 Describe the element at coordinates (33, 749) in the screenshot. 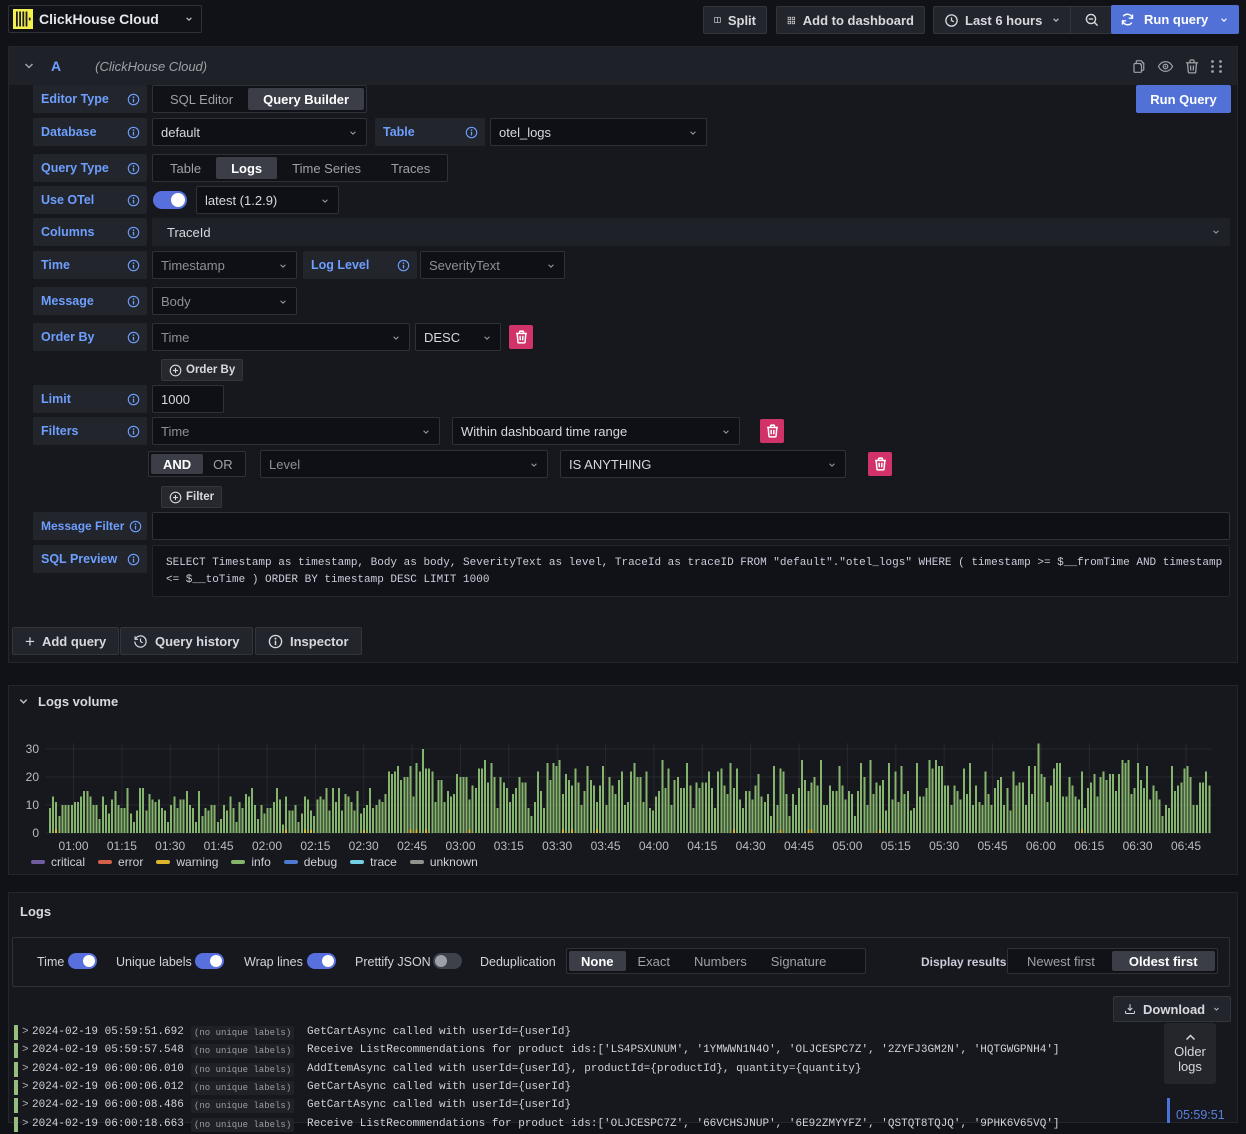

I see `svg-text: 30` at that location.